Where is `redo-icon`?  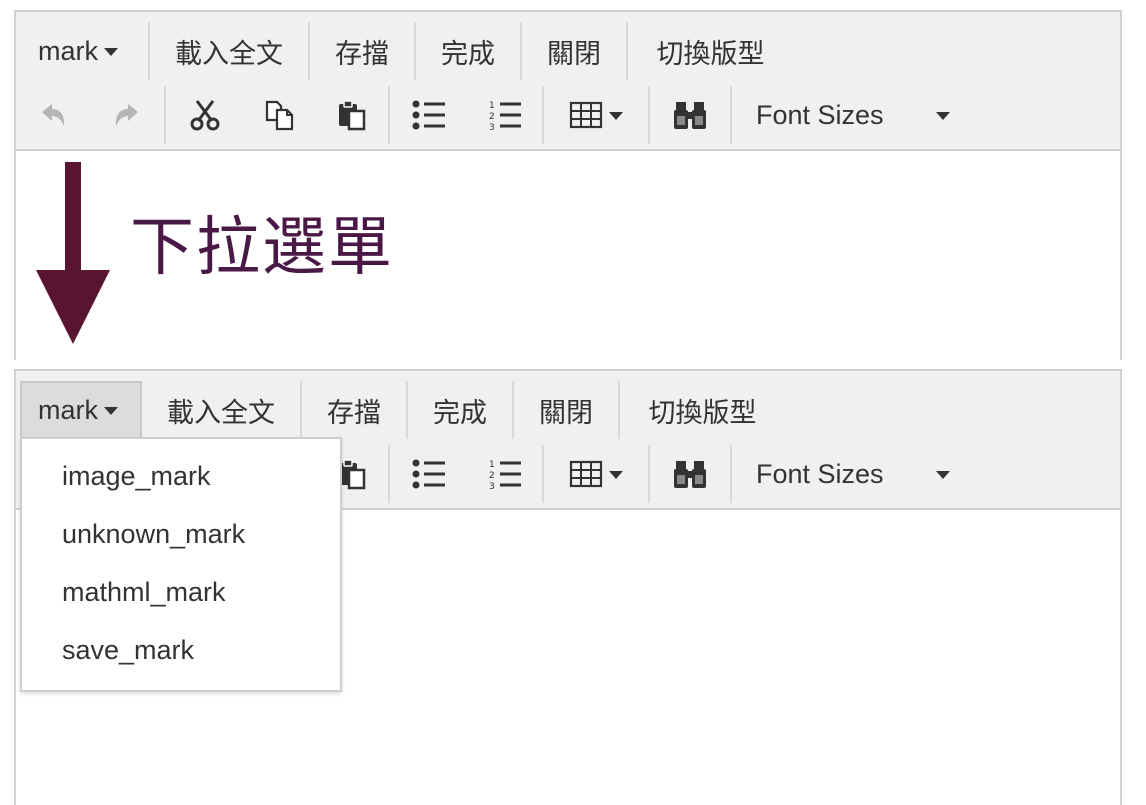
redo-icon is located at coordinates (126, 115).